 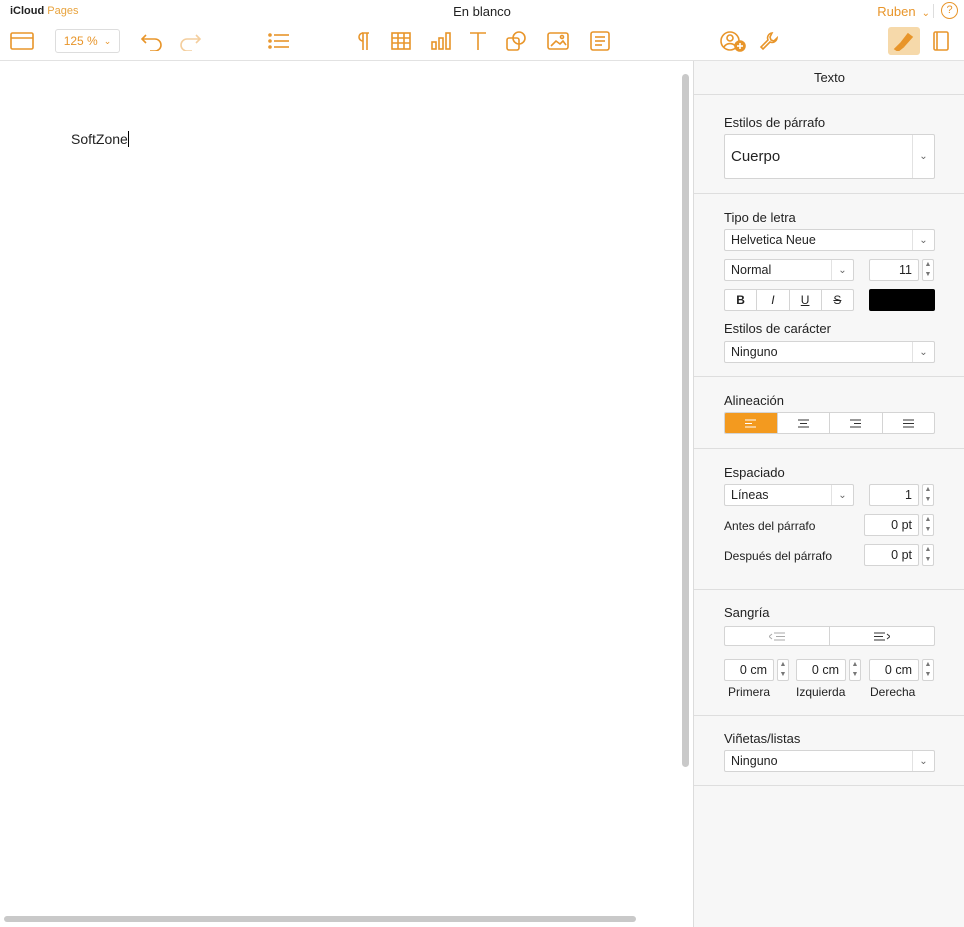 What do you see at coordinates (279, 41) in the screenshot?
I see `list-button` at bounding box center [279, 41].